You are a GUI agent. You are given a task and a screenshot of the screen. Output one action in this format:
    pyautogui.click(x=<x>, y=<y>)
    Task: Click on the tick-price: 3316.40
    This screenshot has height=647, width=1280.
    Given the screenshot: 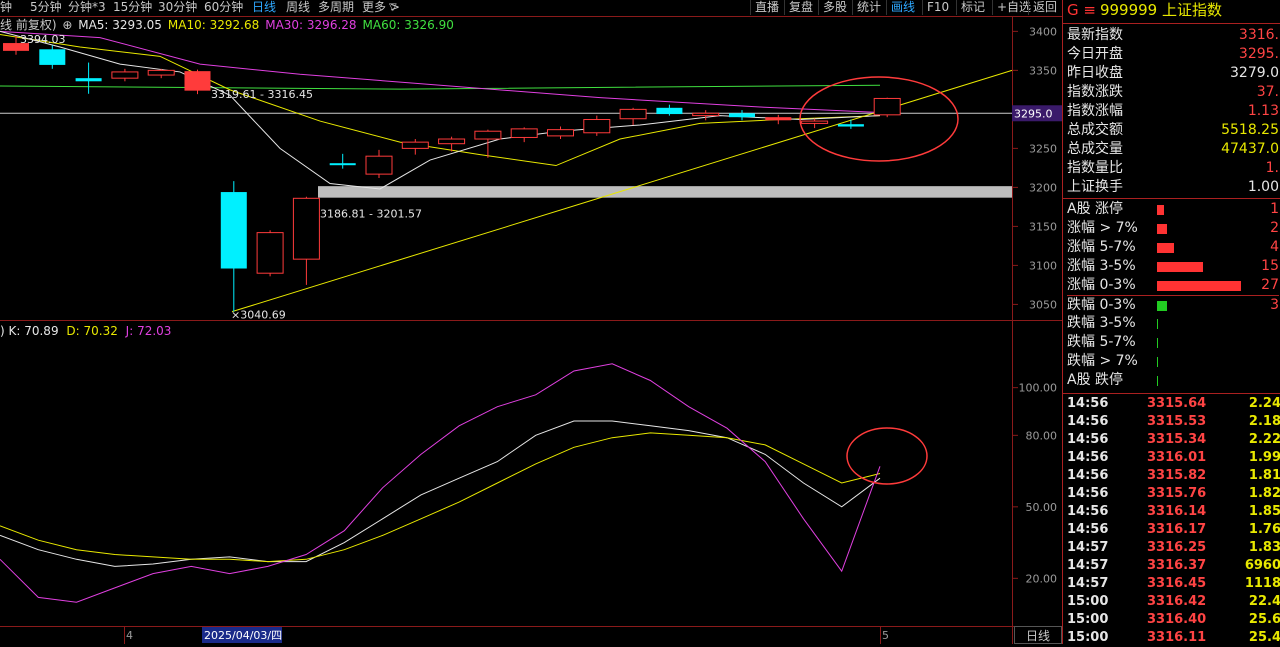 What is the action you would take?
    pyautogui.click(x=1177, y=619)
    